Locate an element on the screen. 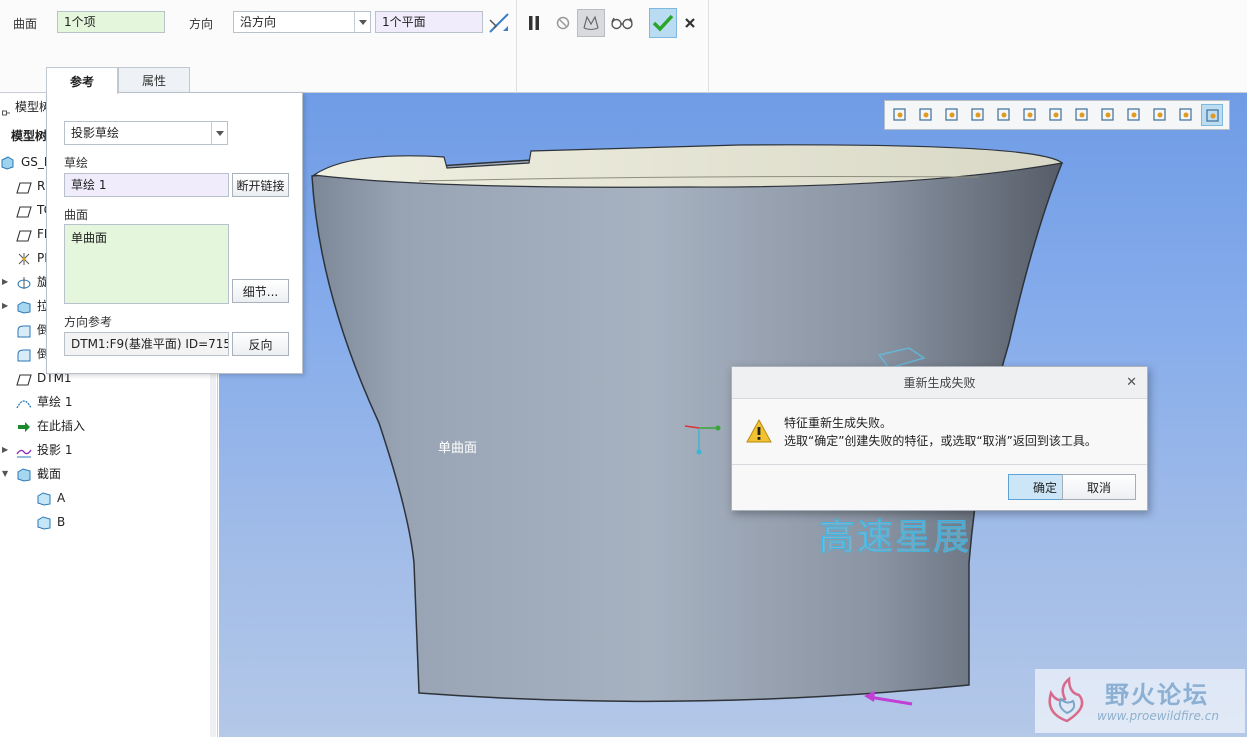 This screenshot has height=737, width=1247. ok-button is located at coordinates (663, 23).